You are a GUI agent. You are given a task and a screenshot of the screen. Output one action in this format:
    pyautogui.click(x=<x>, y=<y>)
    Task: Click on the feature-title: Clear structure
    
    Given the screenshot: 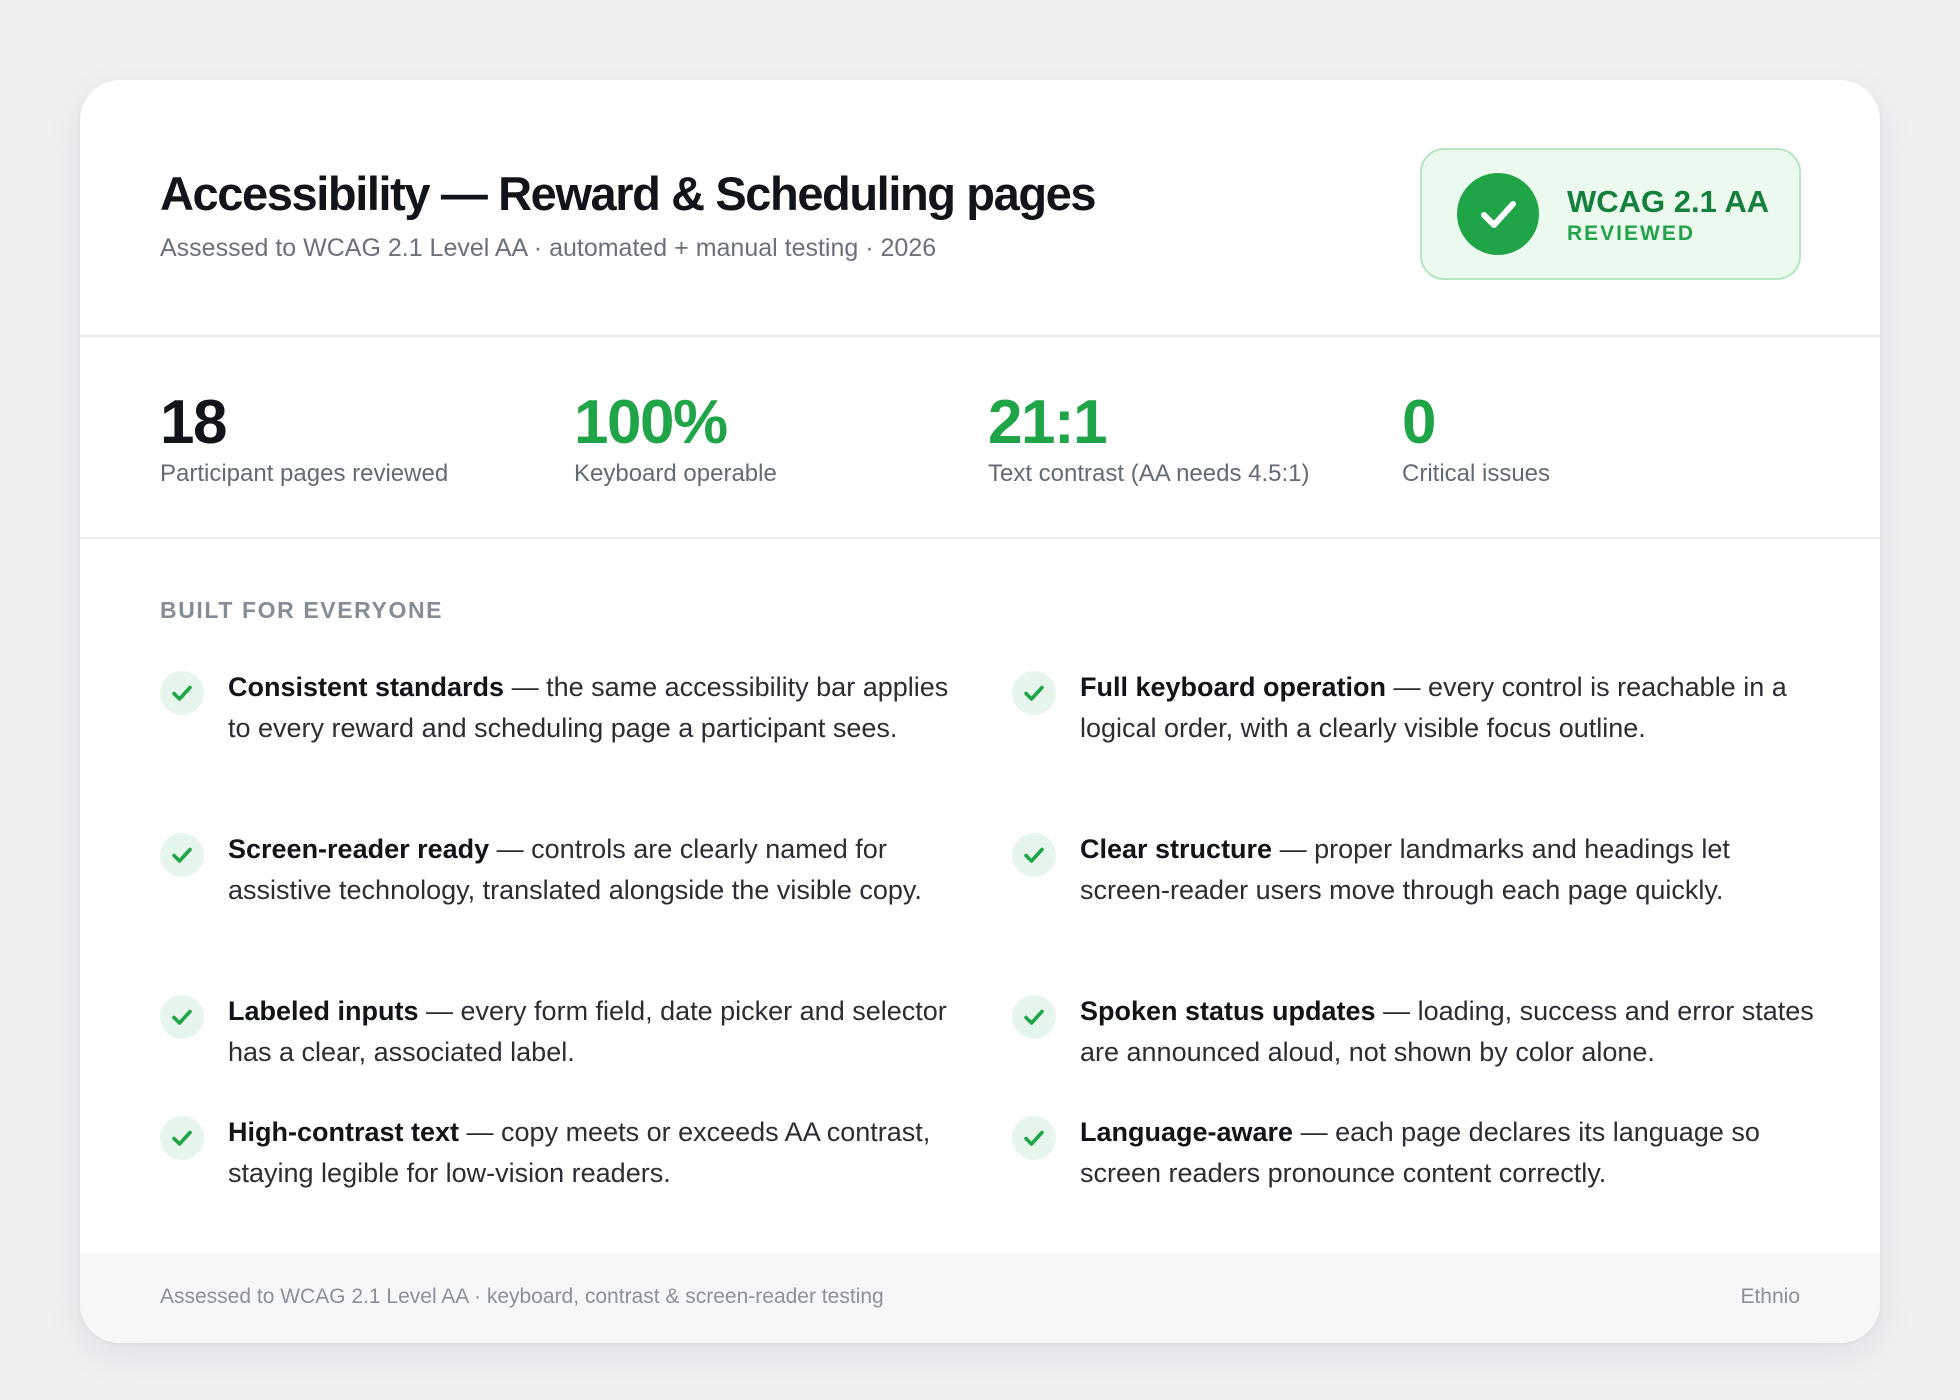 What is the action you would take?
    pyautogui.click(x=1176, y=849)
    